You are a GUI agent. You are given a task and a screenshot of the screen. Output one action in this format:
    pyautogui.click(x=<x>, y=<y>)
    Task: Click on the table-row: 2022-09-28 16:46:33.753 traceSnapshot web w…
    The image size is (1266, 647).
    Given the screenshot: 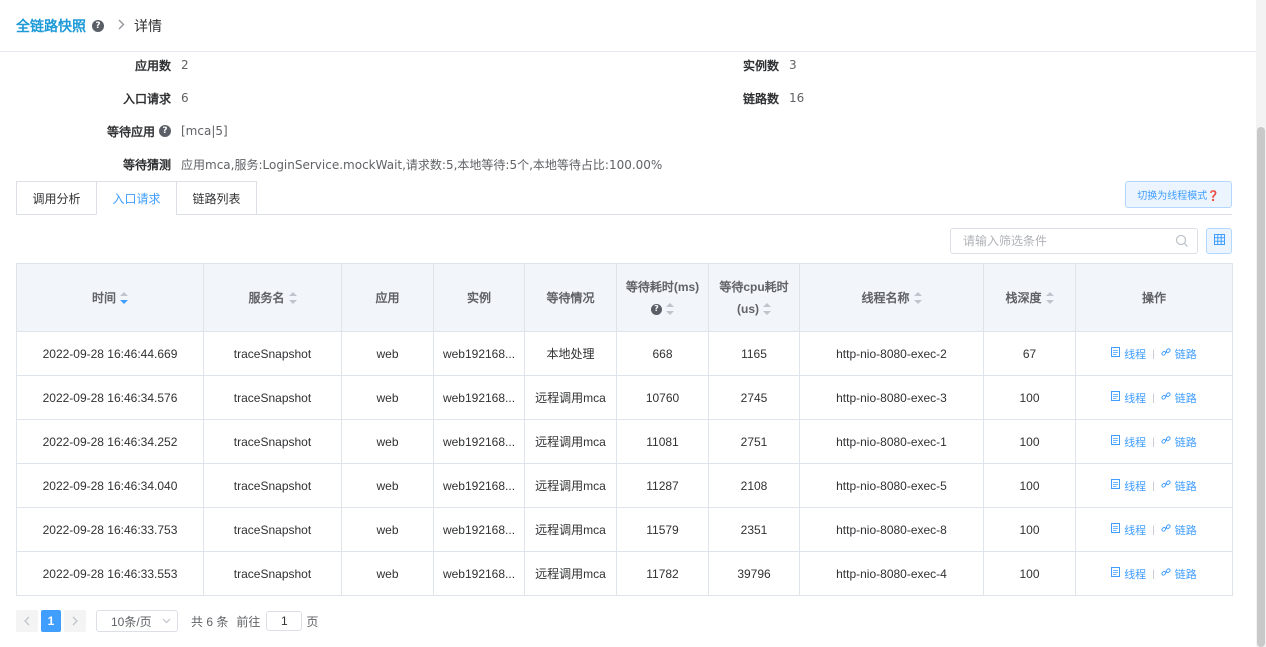 What is the action you would take?
    pyautogui.click(x=624, y=529)
    